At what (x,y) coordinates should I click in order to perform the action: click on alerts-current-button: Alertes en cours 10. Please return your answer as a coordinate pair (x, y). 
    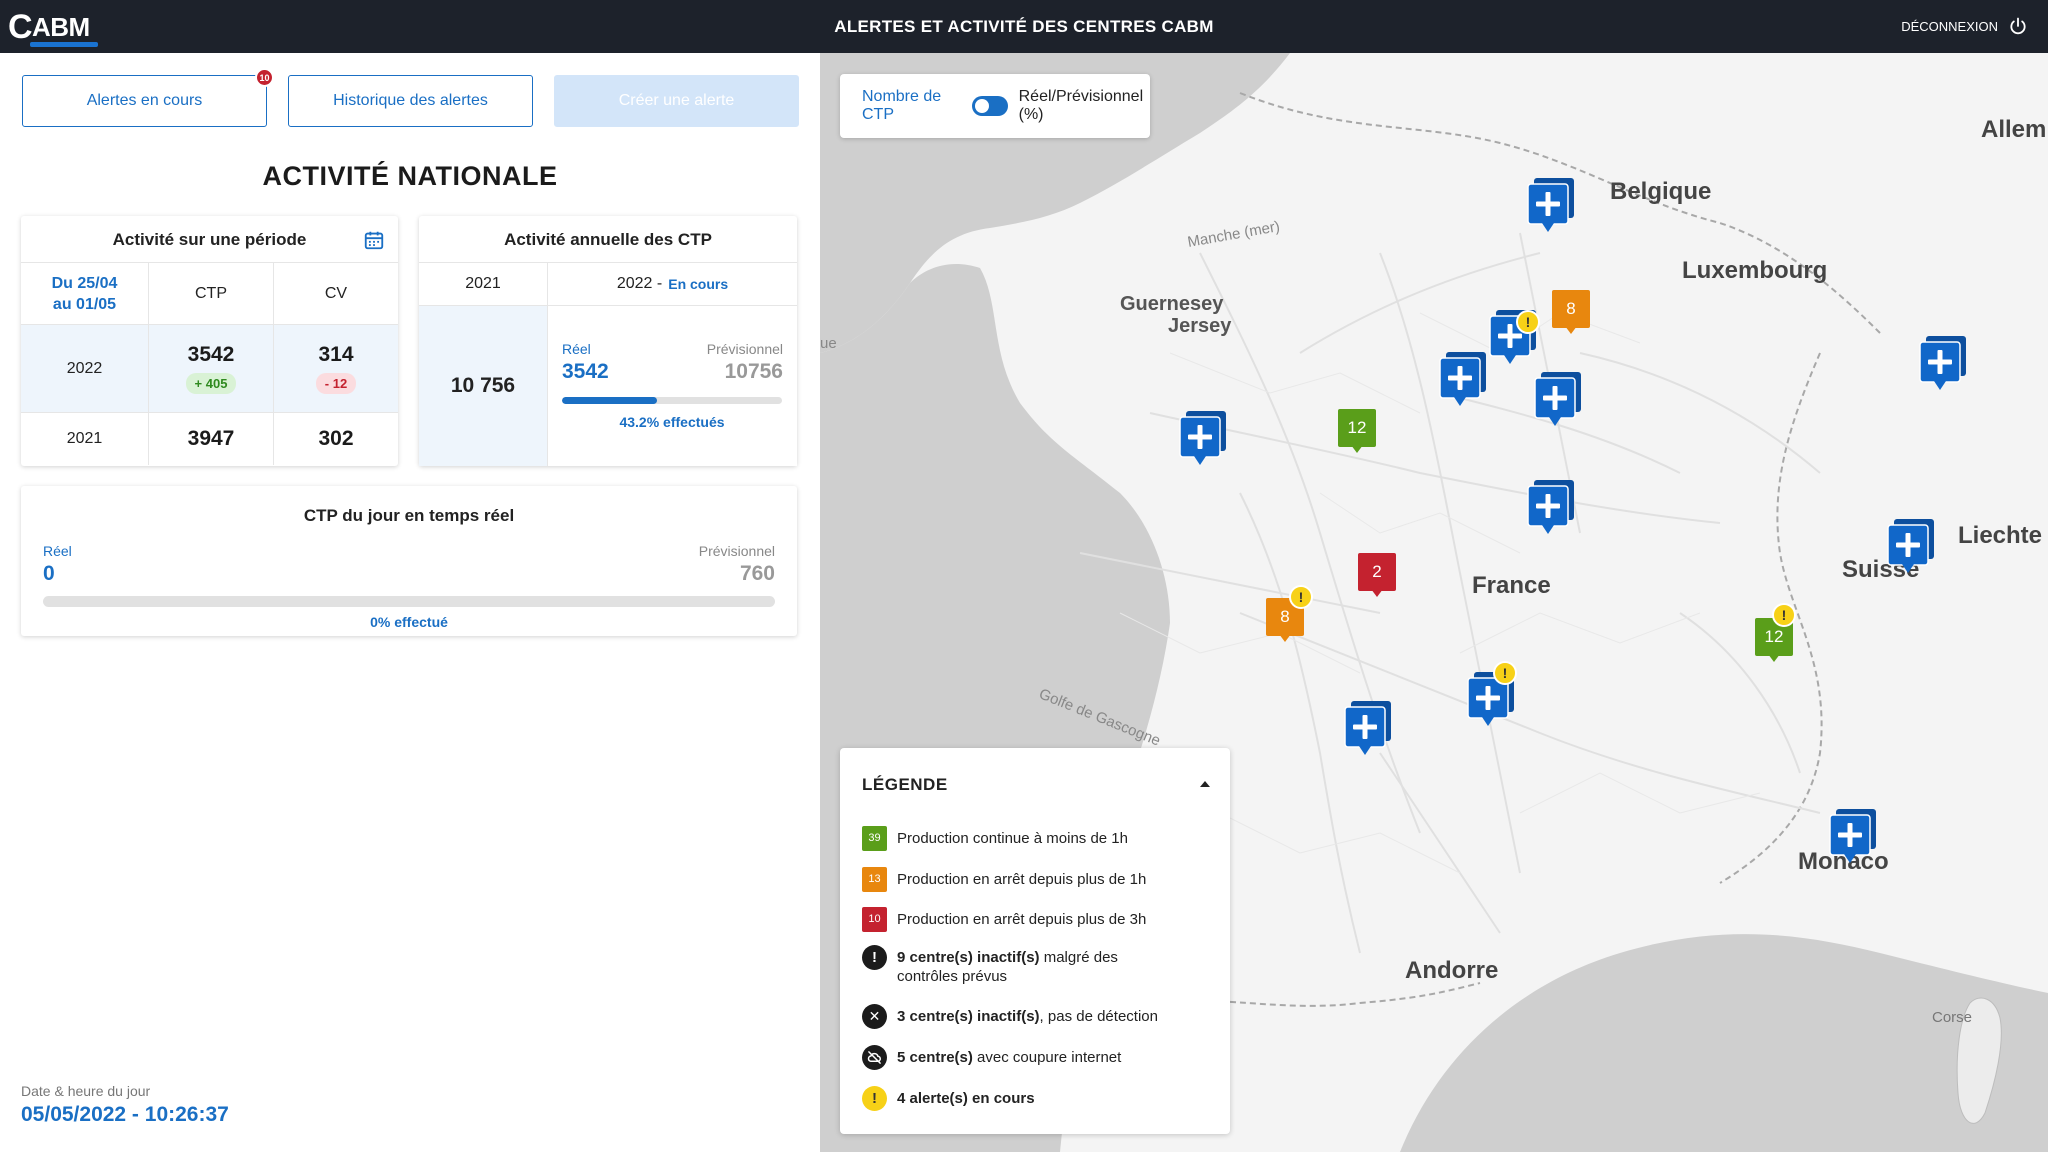
    Looking at the image, I should click on (148, 97).